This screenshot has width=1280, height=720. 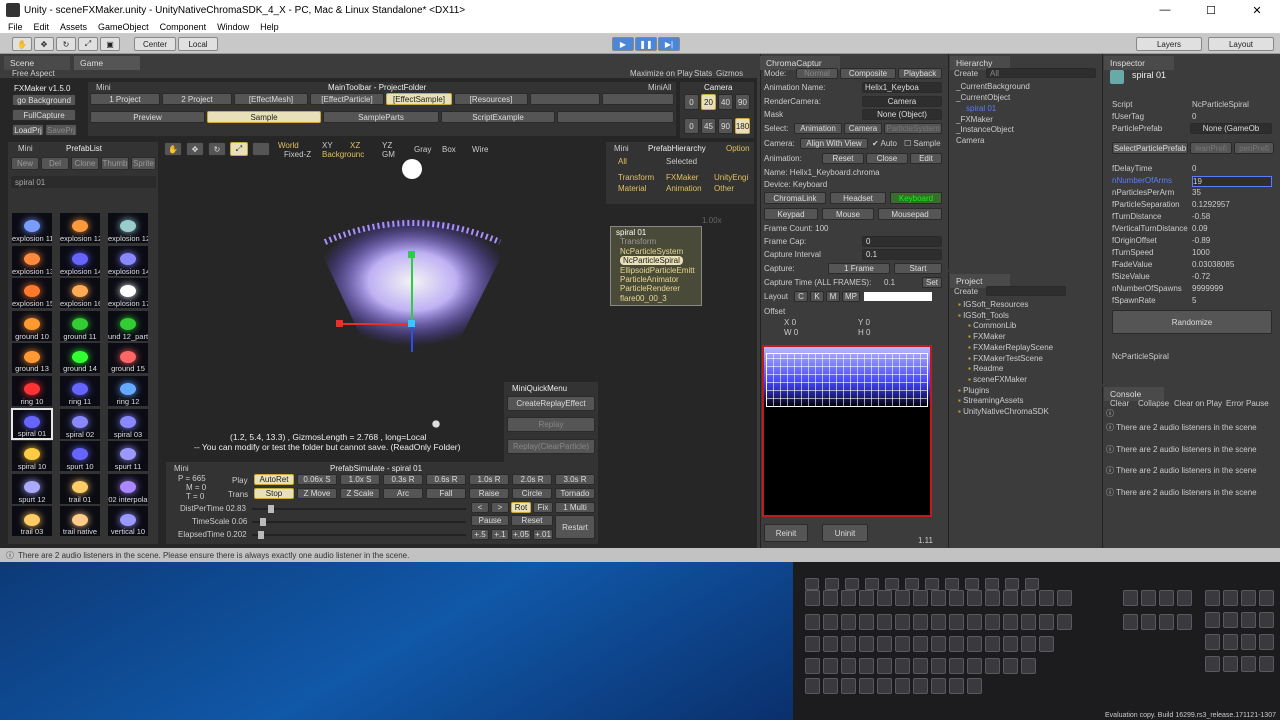 What do you see at coordinates (868, 73) in the screenshot?
I see `mode-composite-button: Composite` at bounding box center [868, 73].